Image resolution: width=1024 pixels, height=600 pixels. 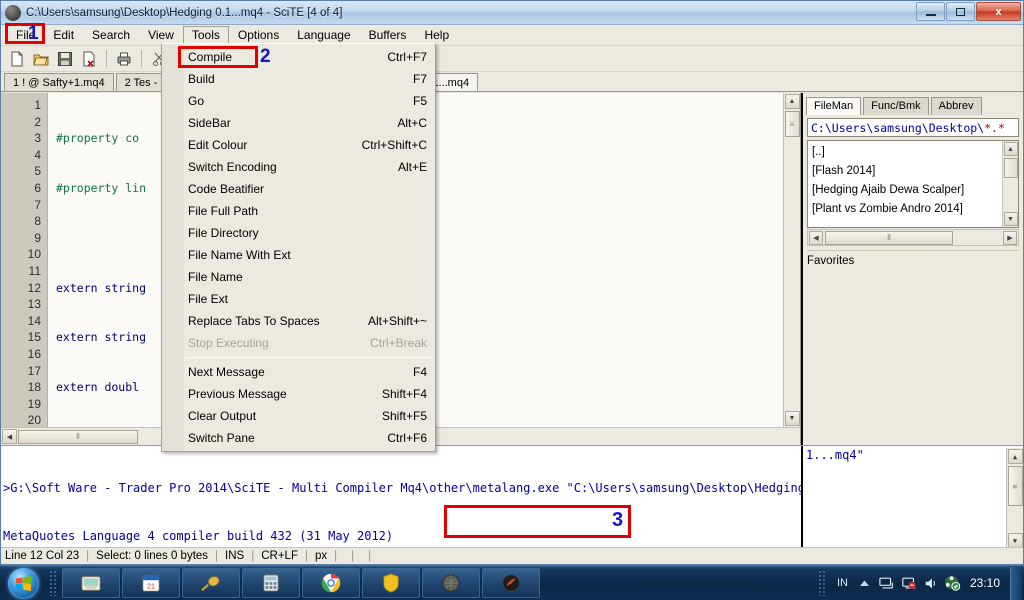 I want to click on file-list-hscroll-thumb: ⦀, so click(x=889, y=237).